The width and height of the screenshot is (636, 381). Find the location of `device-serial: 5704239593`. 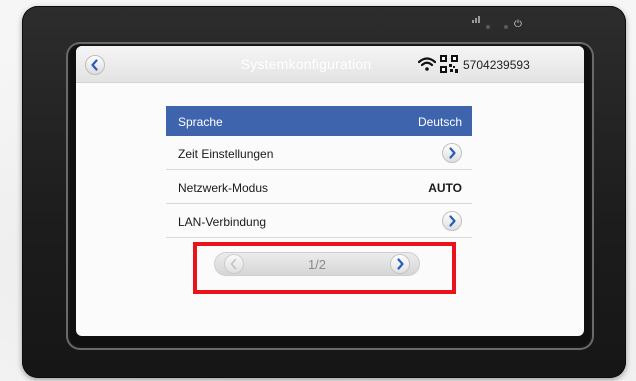

device-serial: 5704239593 is located at coordinates (496, 65).